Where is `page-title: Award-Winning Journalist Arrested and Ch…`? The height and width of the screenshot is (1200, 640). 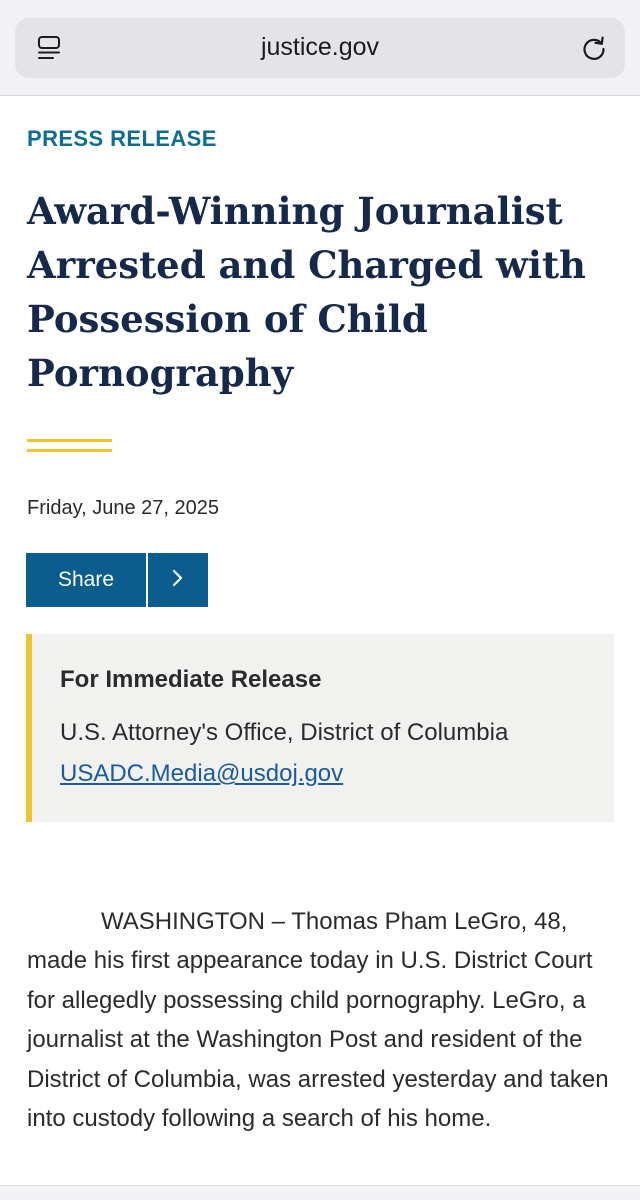 page-title: Award-Winning Journalist Arrested and Ch… is located at coordinates (306, 292).